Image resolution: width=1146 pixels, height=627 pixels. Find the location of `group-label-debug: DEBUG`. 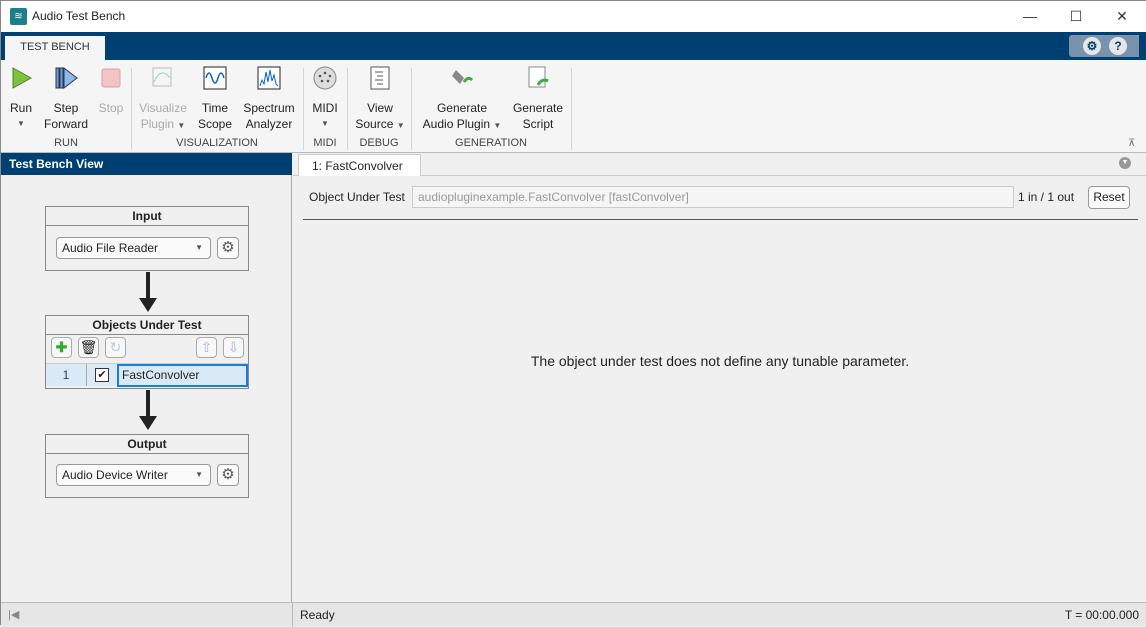

group-label-debug: DEBUG is located at coordinates (379, 143).